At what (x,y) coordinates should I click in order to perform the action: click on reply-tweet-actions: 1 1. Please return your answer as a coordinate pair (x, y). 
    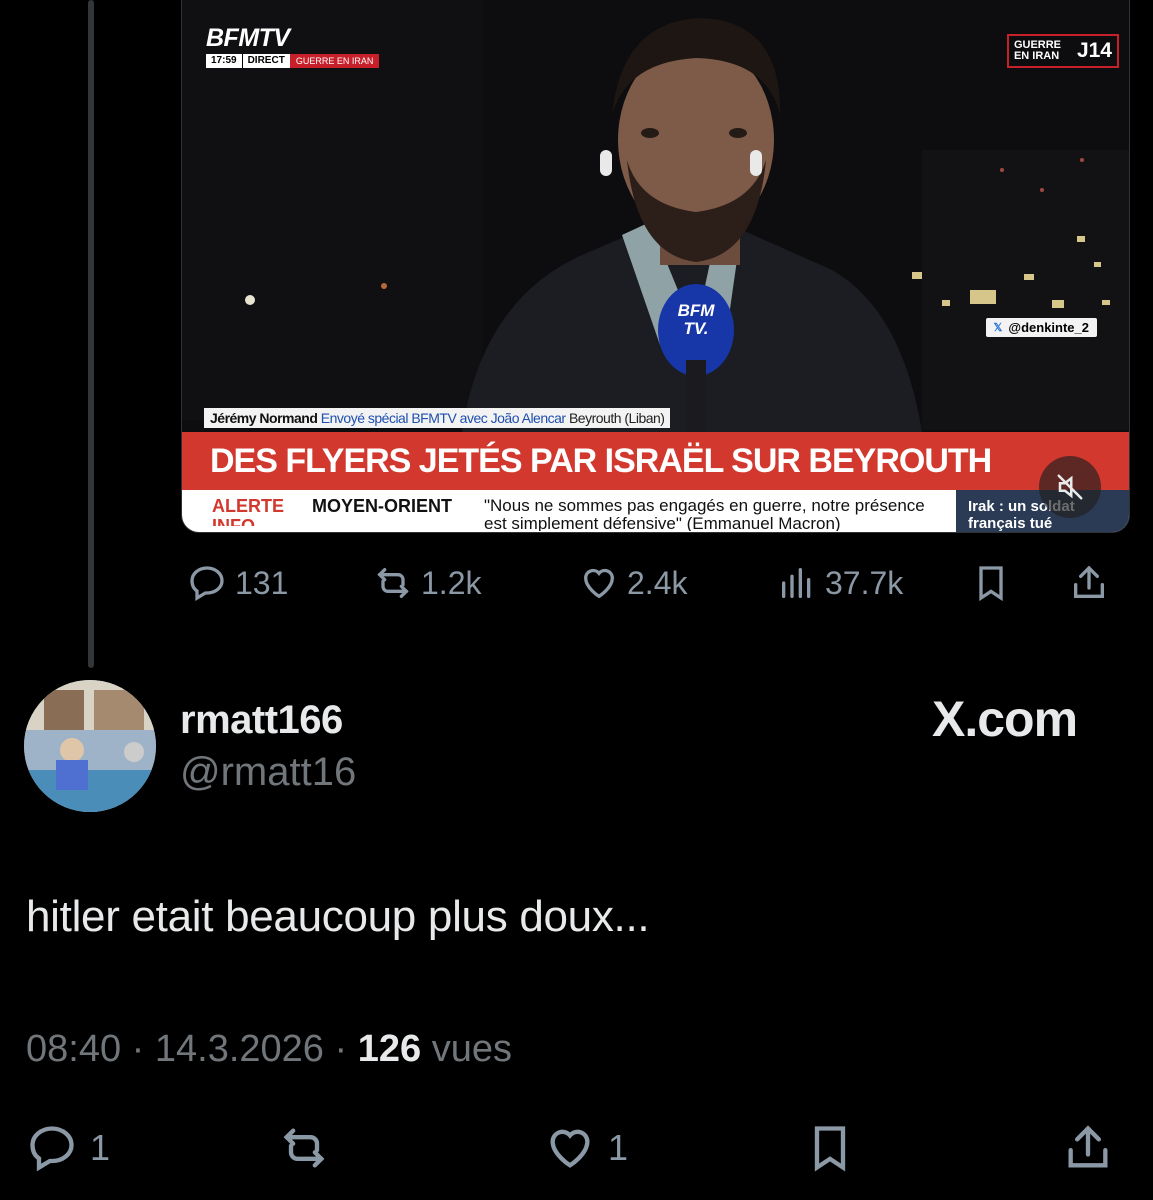
    Looking at the image, I should click on (576, 1149).